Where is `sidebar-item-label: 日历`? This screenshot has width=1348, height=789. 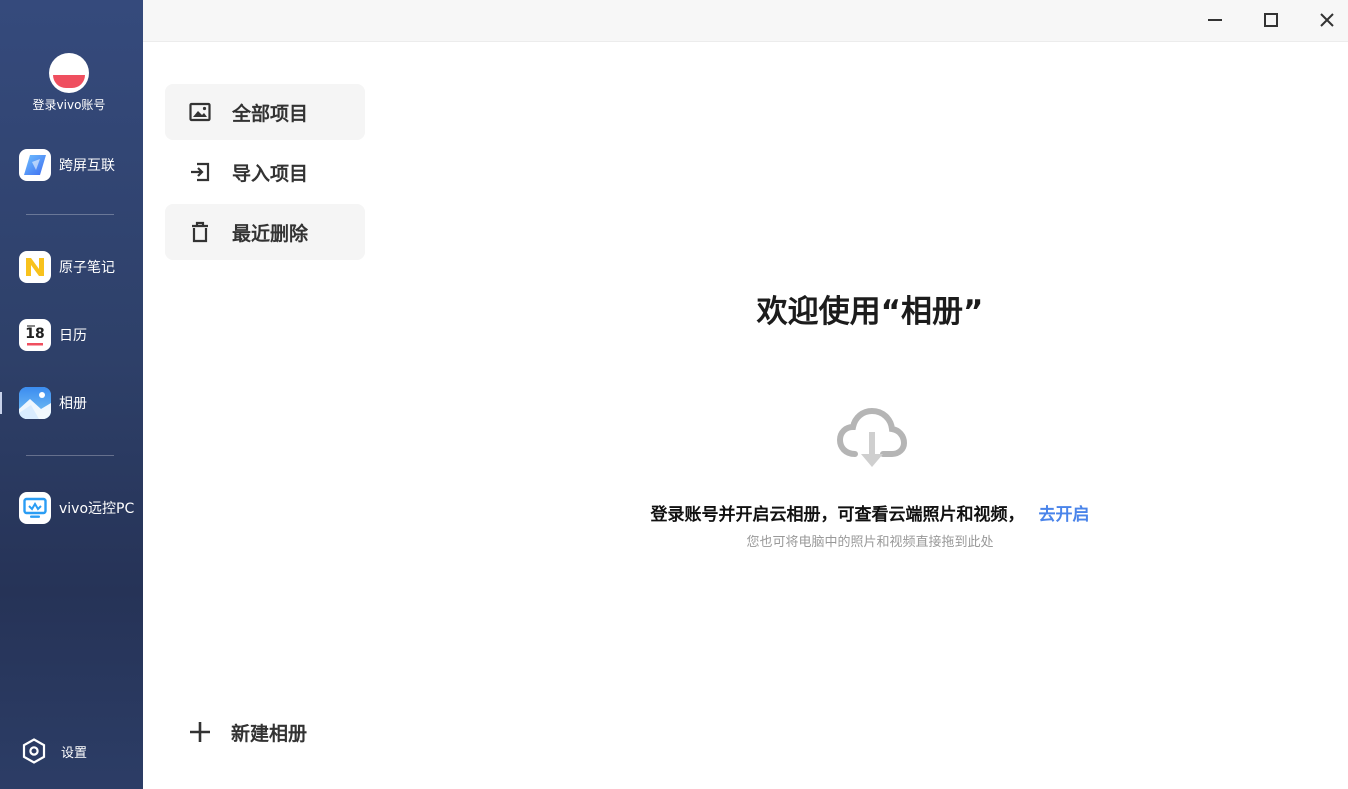 sidebar-item-label: 日历 is located at coordinates (73, 336).